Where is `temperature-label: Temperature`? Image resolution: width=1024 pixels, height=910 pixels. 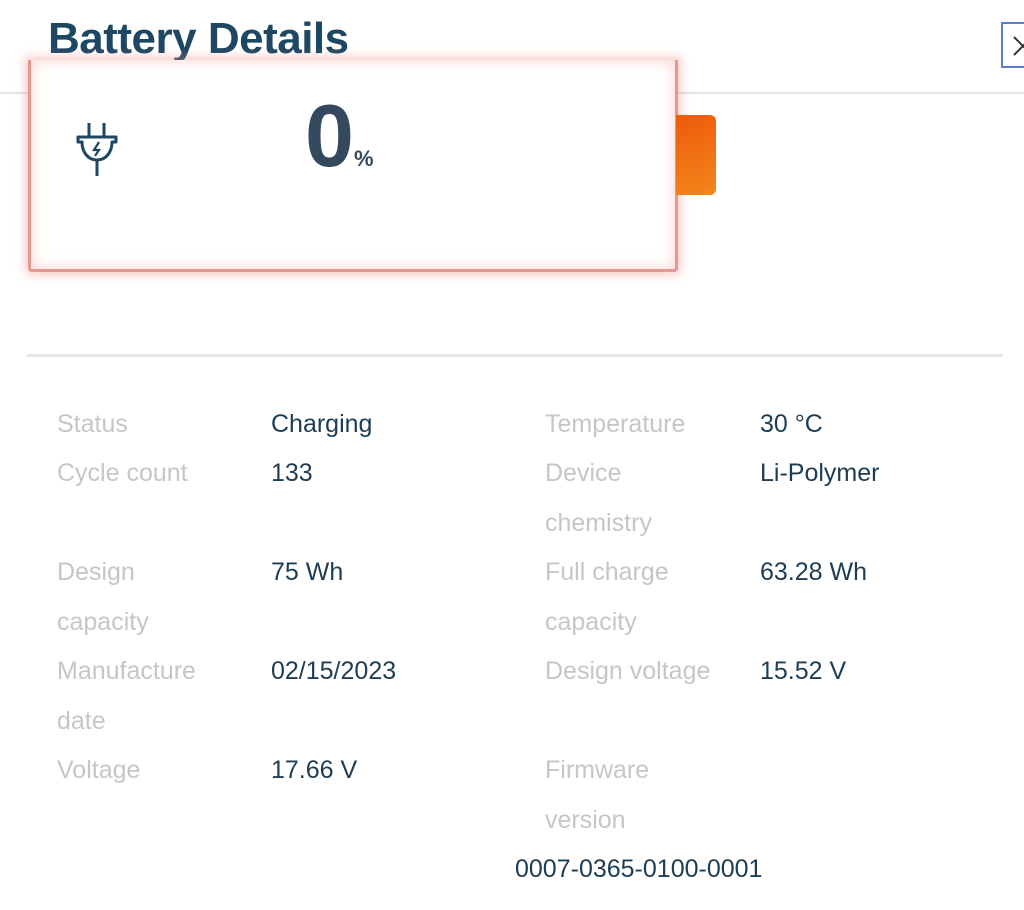
temperature-label: Temperature is located at coordinates (615, 424).